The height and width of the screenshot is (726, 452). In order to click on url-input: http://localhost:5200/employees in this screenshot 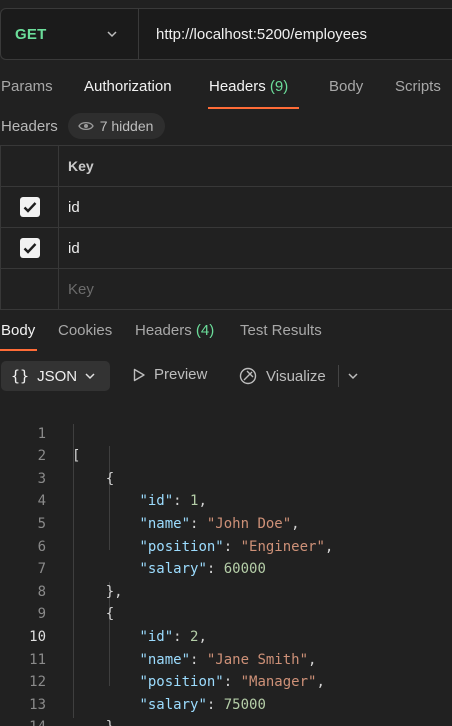, I will do `click(253, 34)`.